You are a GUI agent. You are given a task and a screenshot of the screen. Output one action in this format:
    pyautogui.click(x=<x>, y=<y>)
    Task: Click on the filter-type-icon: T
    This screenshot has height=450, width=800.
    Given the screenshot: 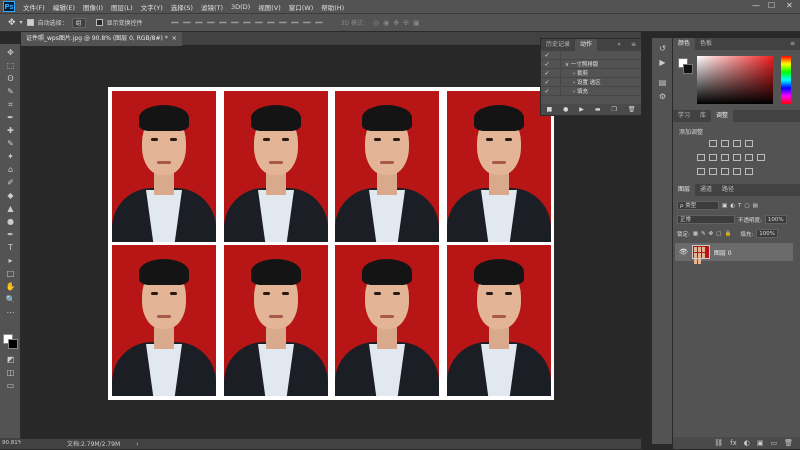 What is the action you would take?
    pyautogui.click(x=739, y=206)
    